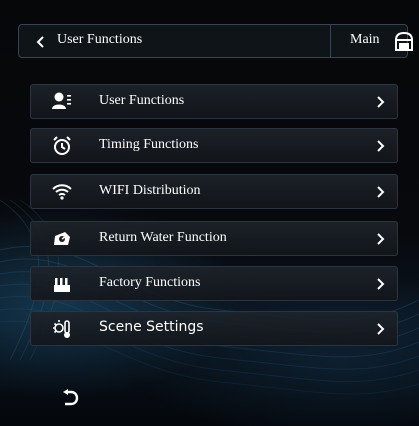  I want to click on menu-item-return-water-function: Return Water Function, so click(214, 238).